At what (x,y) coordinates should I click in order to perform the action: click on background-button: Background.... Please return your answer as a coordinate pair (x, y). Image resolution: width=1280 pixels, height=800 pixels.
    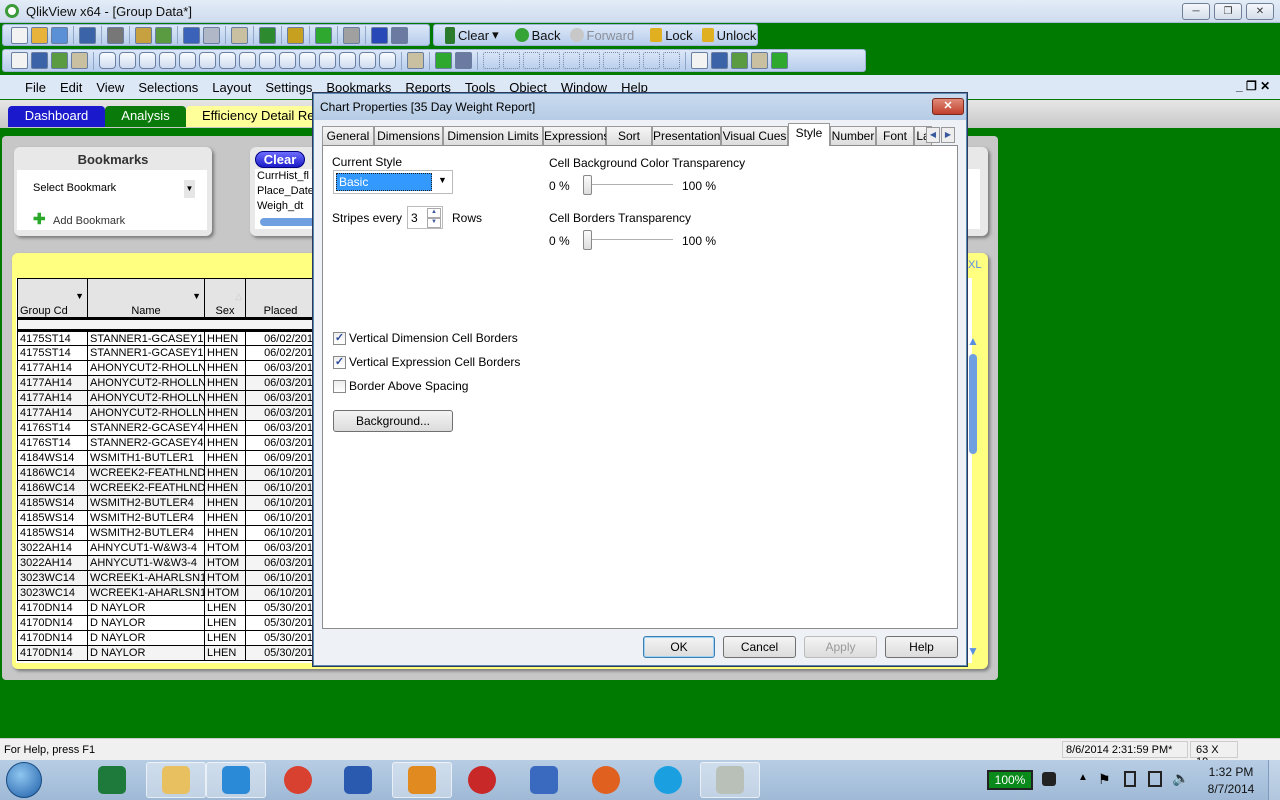
    Looking at the image, I should click on (393, 421).